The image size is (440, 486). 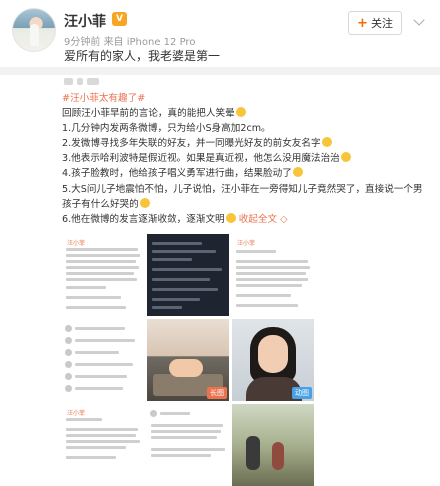 I want to click on section-divider, so click(x=220, y=71).